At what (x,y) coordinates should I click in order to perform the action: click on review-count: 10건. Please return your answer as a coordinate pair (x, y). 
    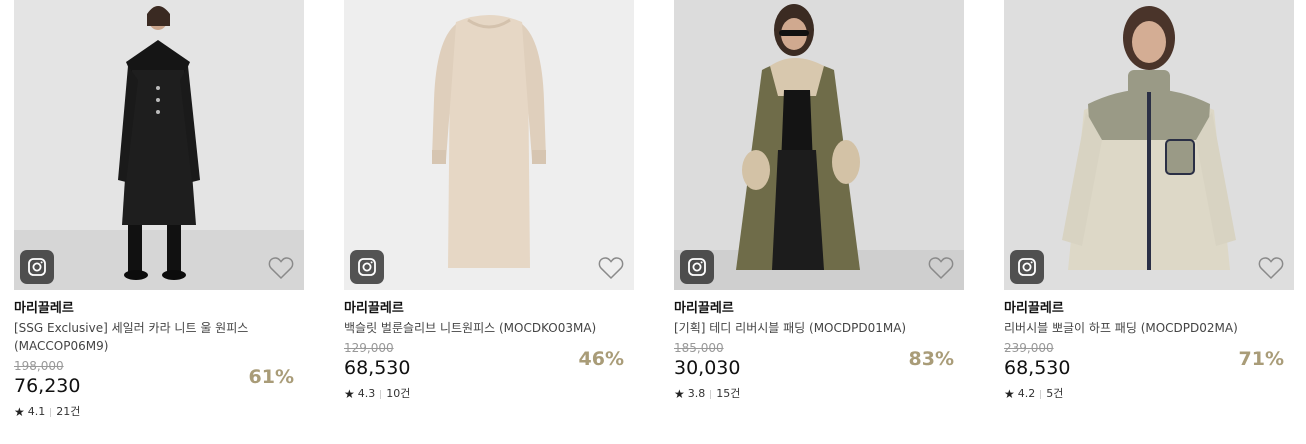
    Looking at the image, I should click on (398, 394).